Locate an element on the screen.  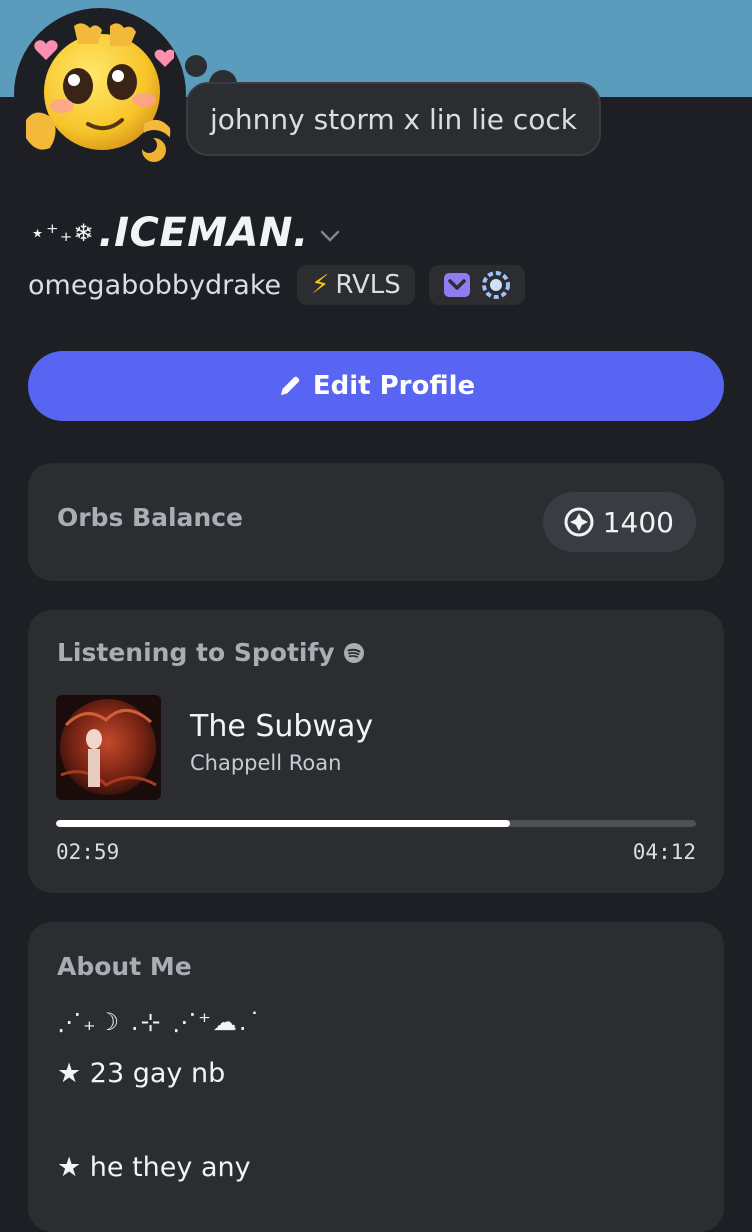
pencil-icon is located at coordinates (290, 385).